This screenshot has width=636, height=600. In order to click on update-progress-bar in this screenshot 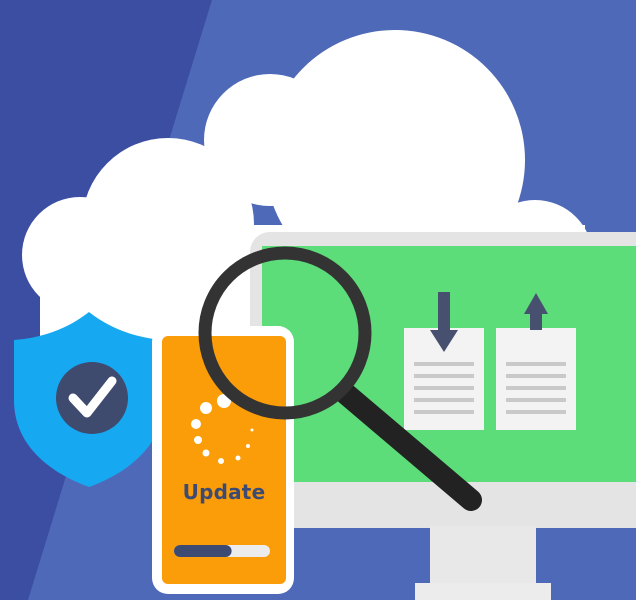, I will do `click(222, 551)`.